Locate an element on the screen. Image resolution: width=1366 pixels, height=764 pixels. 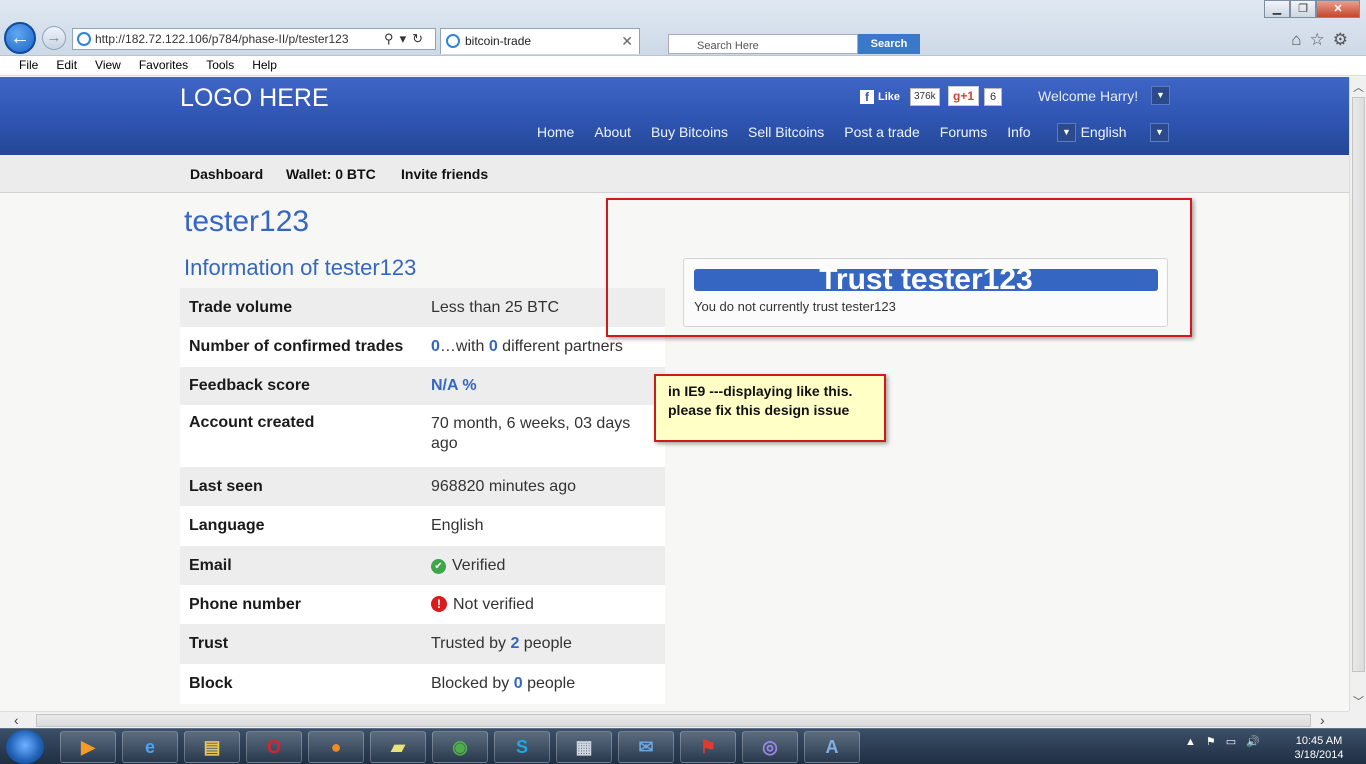
clock-date: 3/18/2014 is located at coordinates (1319, 755).